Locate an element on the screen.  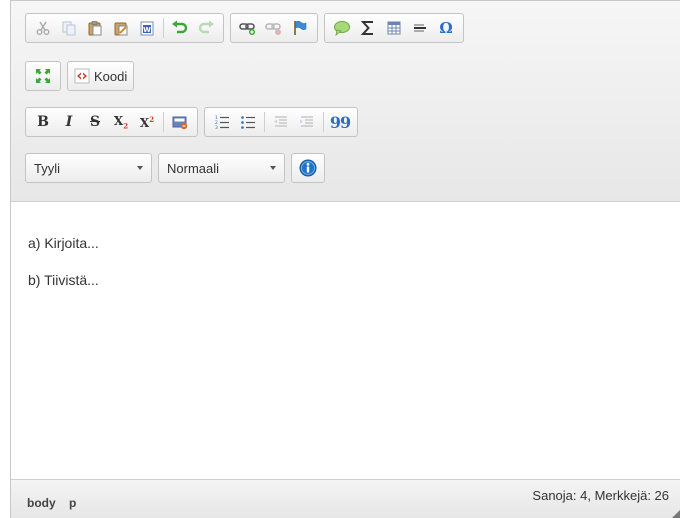
source-button-label: Koodi is located at coordinates (111, 76).